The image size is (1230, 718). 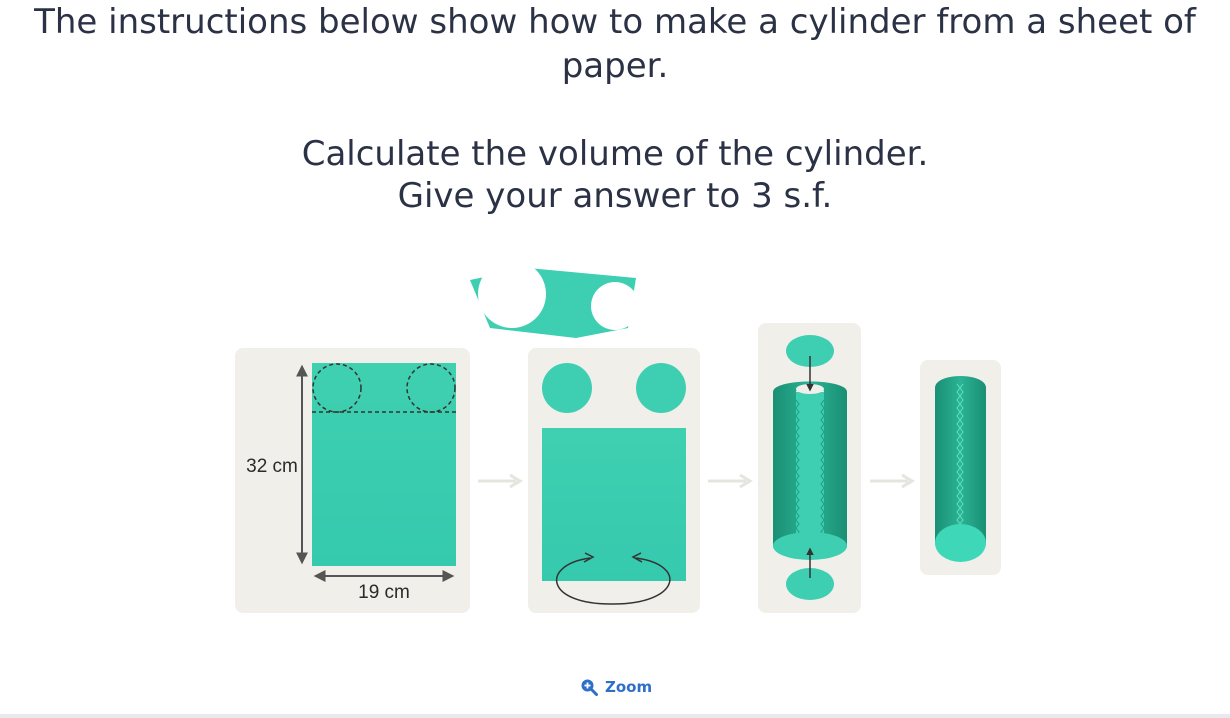 What do you see at coordinates (615, 154) in the screenshot?
I see `task-line-1: Calculate the volume of the cylinder.` at bounding box center [615, 154].